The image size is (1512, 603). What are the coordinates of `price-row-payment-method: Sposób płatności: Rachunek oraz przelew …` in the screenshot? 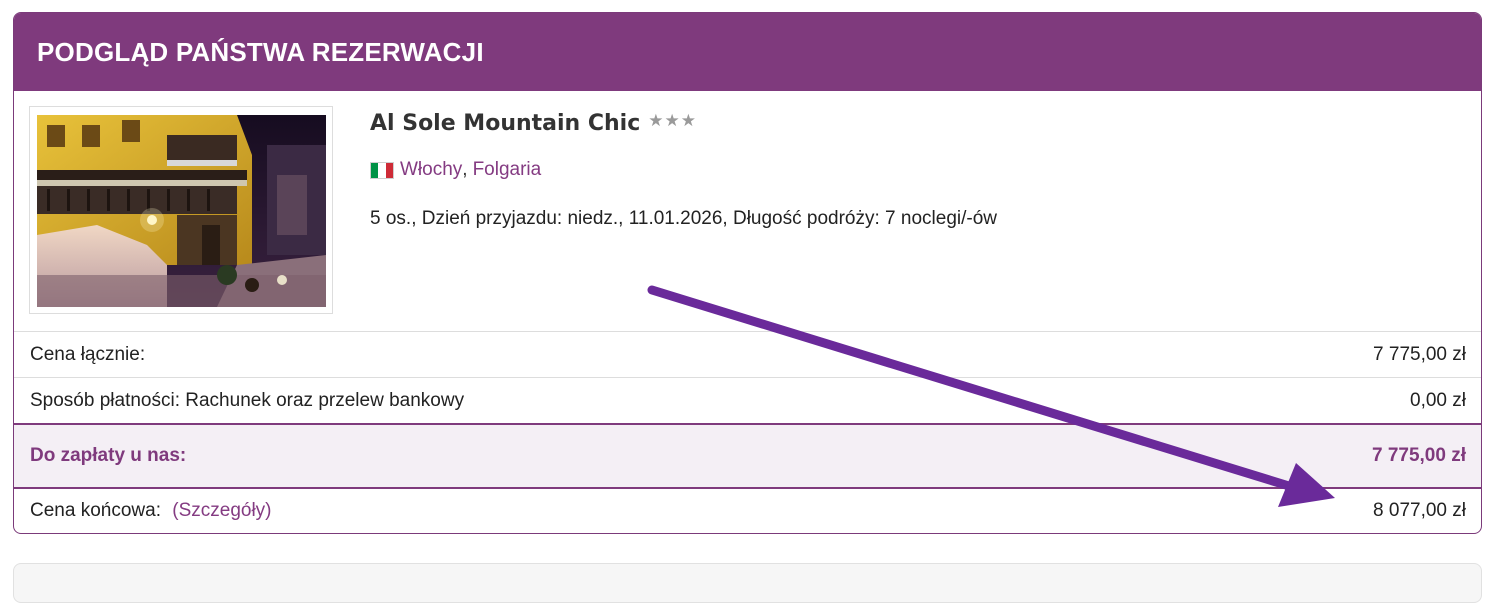 It's located at (747, 400).